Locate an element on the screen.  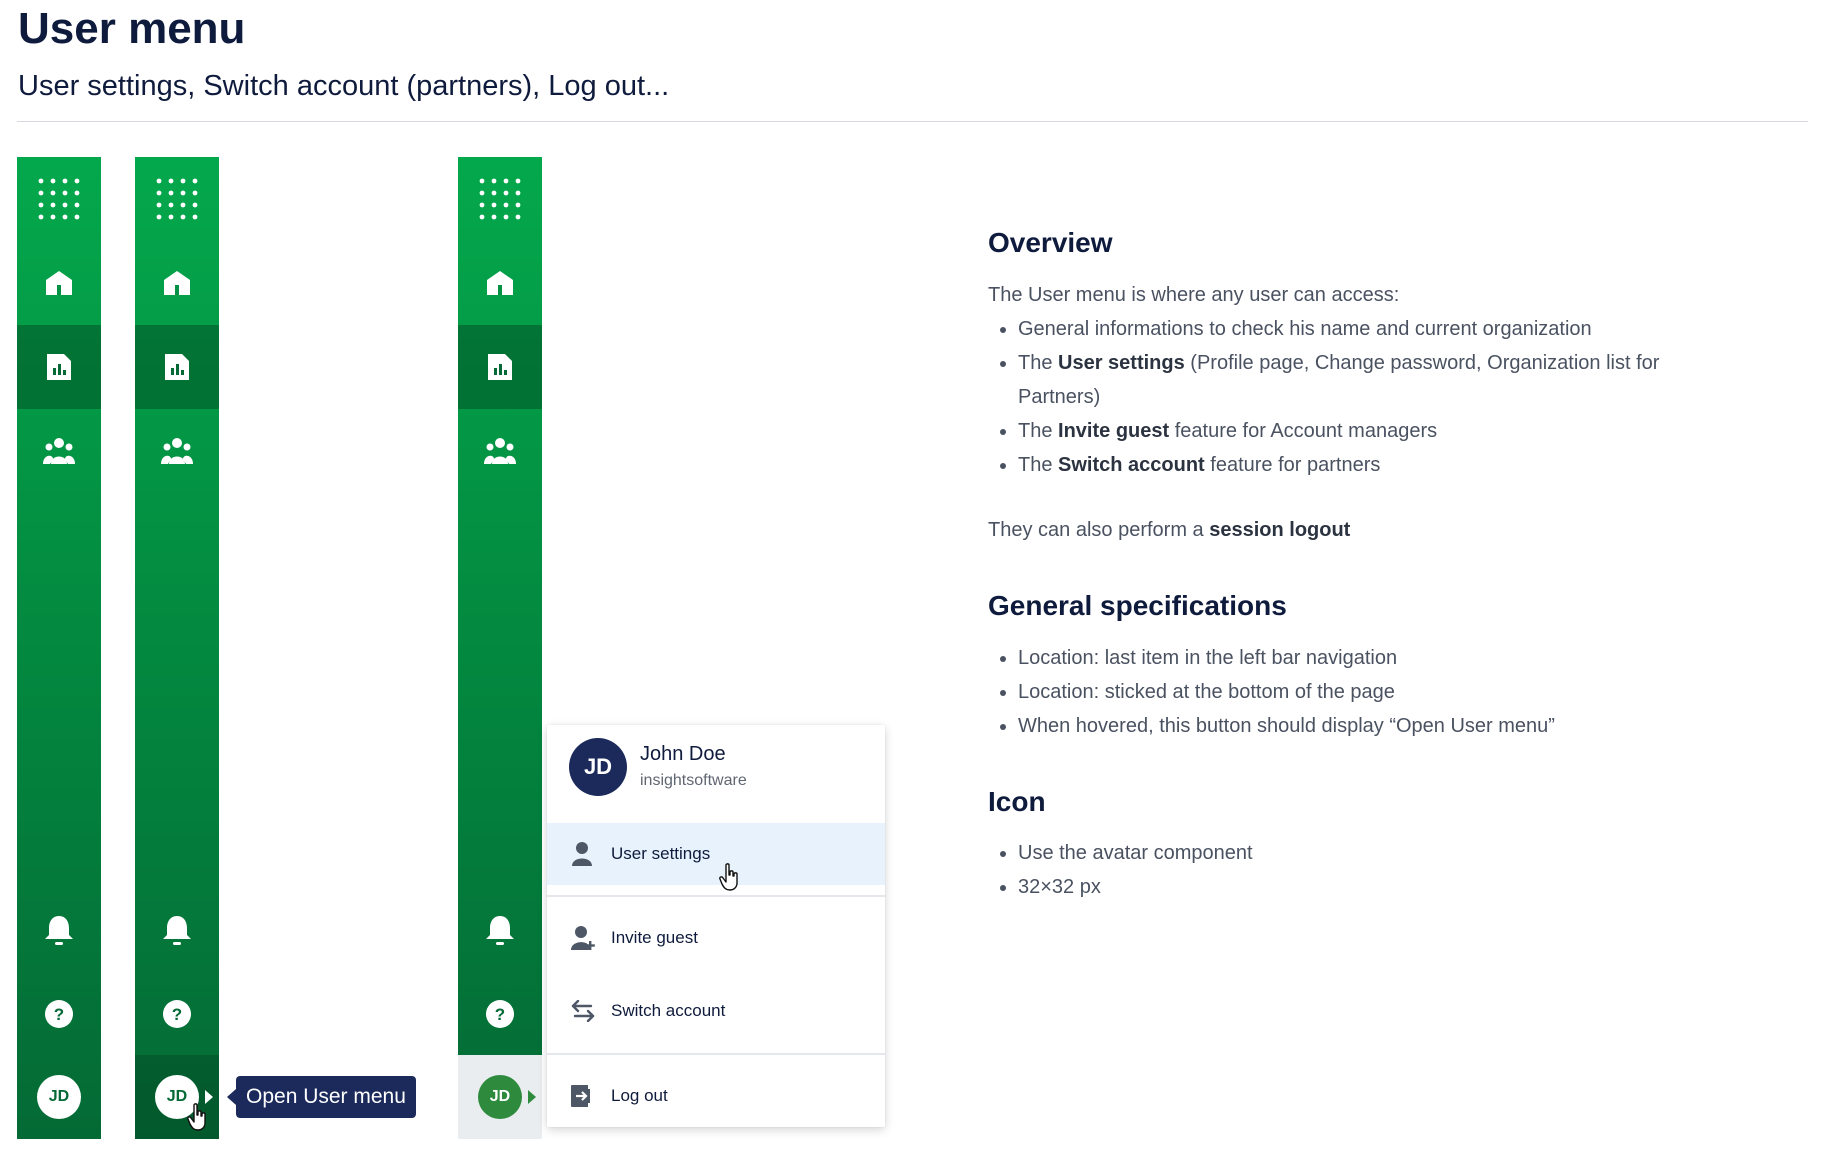
left-nav-bar-hover: ? JD is located at coordinates (177, 648).